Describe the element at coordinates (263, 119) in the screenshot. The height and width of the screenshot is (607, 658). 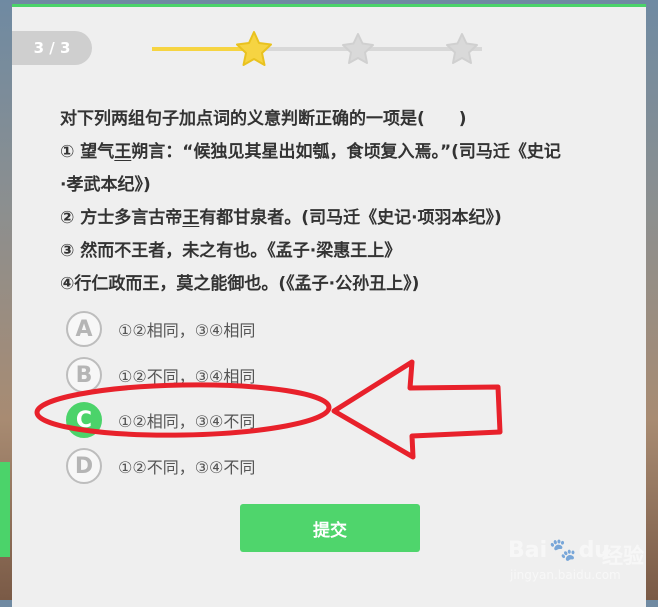
I see `question-title: 对下列两组句子加点词的义意判断正确的一项是( )` at that location.